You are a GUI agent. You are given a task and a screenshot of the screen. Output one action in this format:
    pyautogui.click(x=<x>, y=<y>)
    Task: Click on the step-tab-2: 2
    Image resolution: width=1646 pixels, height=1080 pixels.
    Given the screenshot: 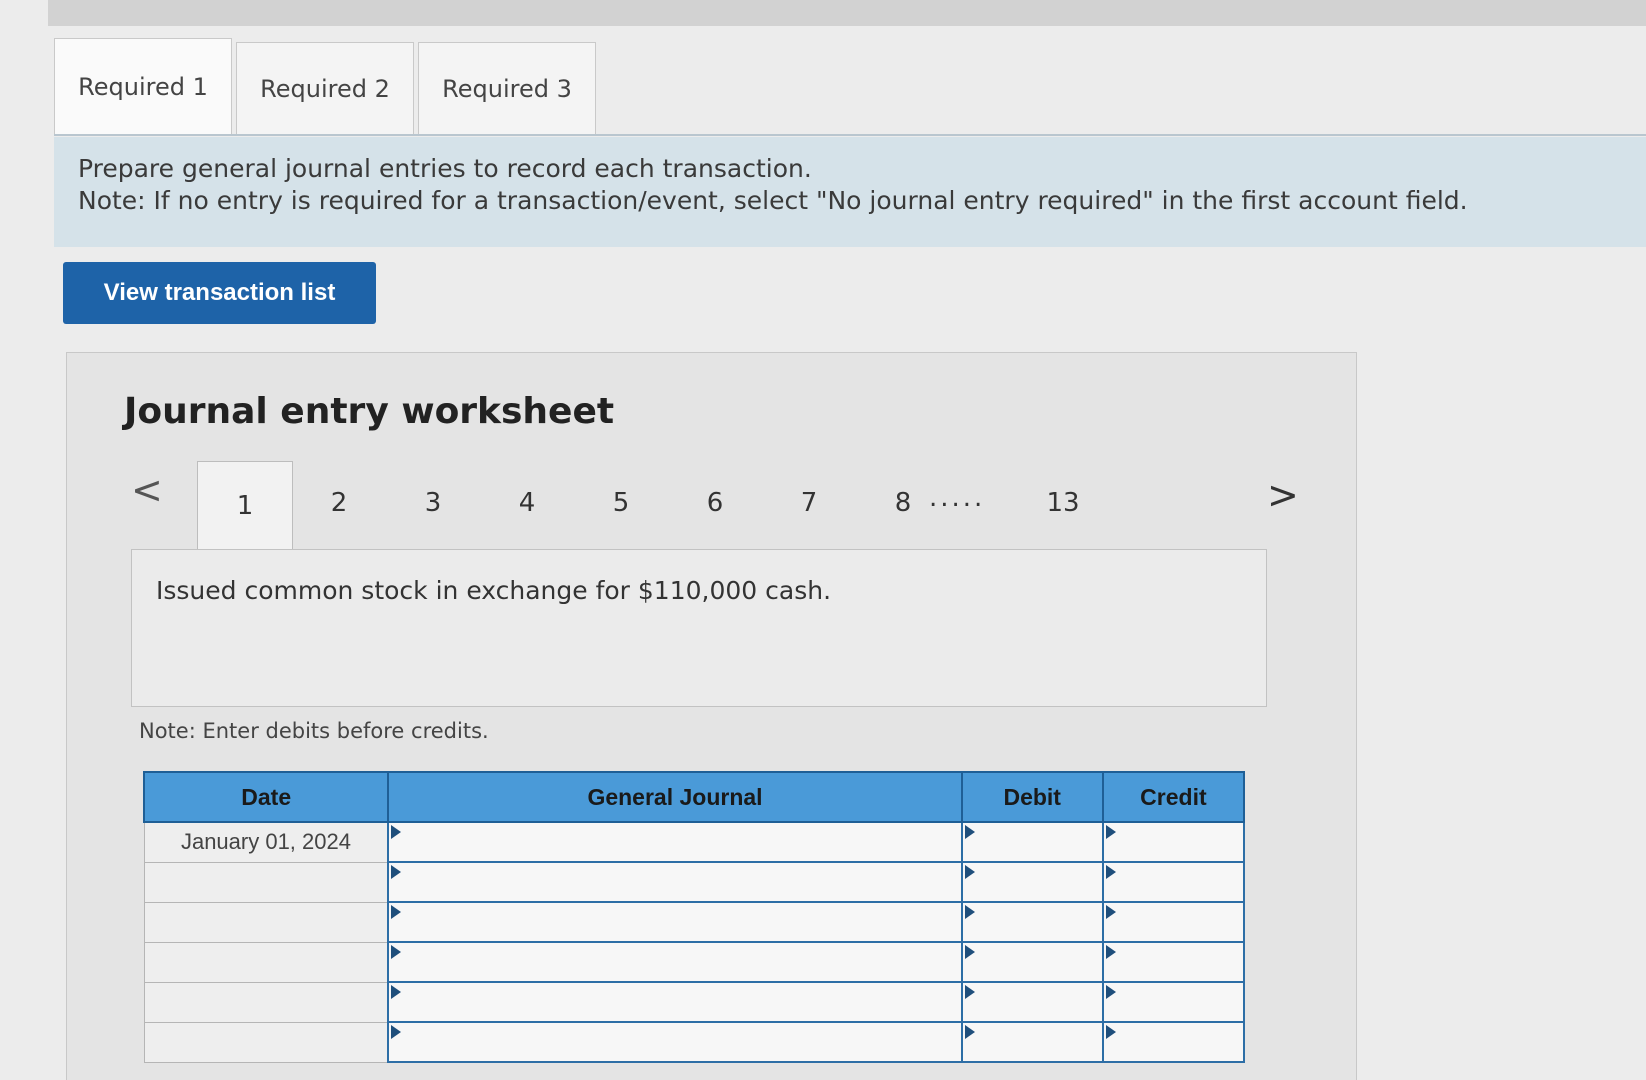 What is the action you would take?
    pyautogui.click(x=339, y=503)
    